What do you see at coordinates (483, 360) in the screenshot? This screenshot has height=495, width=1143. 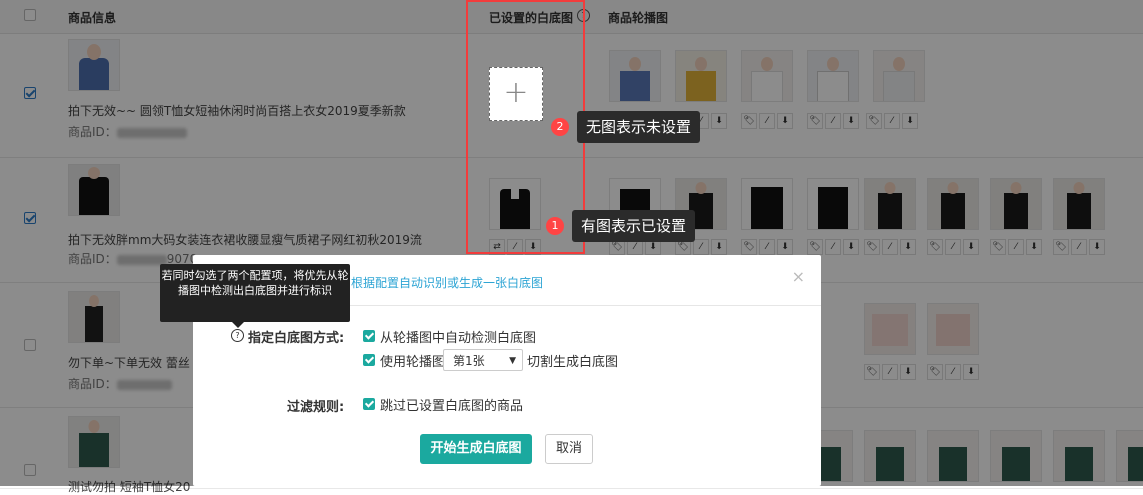 I see `carousel-index-select: 第1张 ▼` at bounding box center [483, 360].